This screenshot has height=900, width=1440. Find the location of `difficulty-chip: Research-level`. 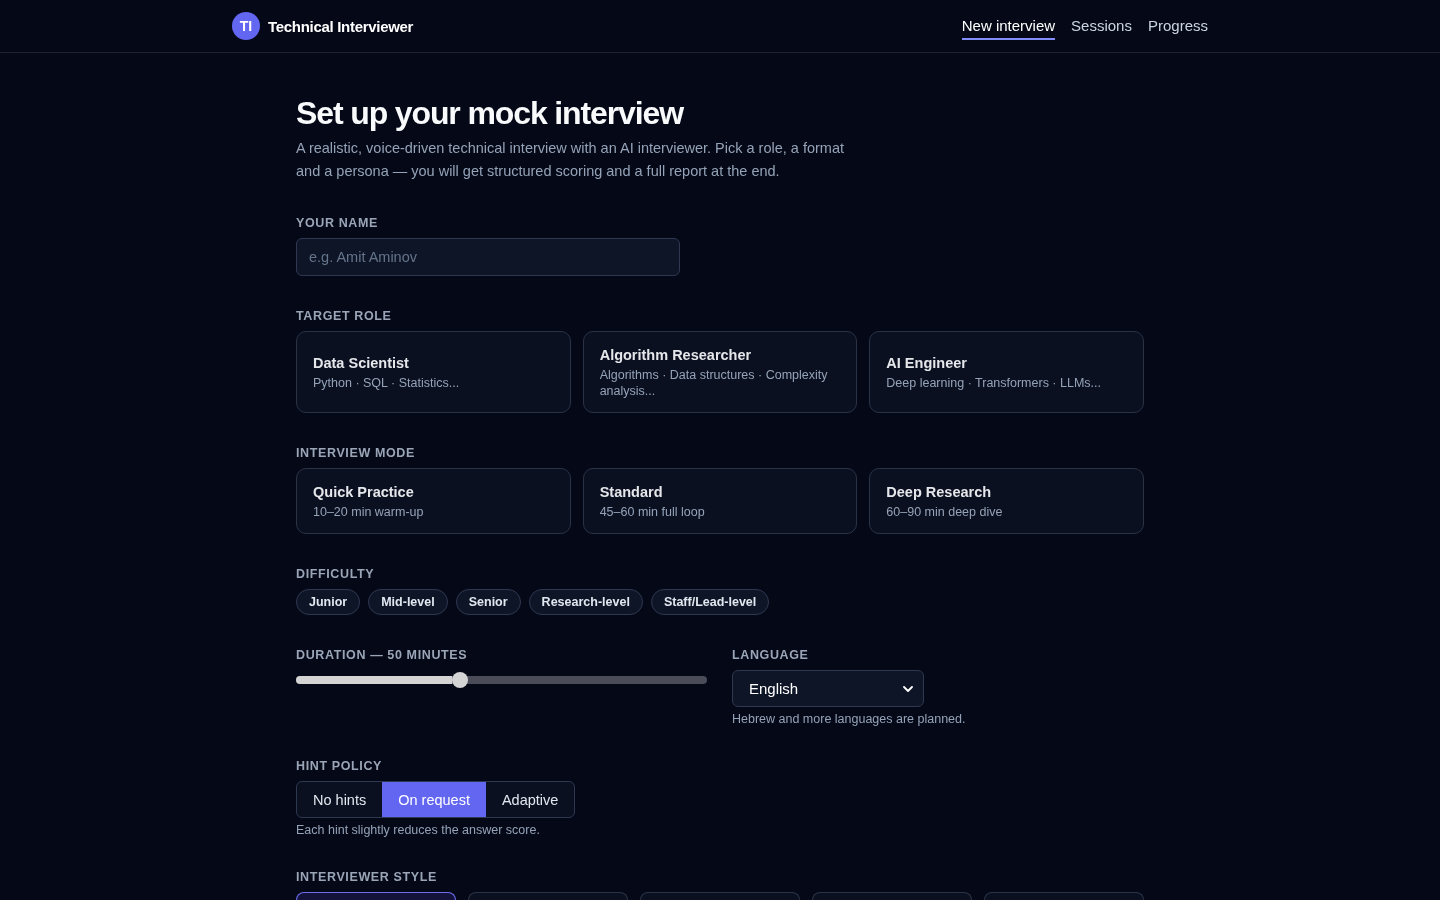

difficulty-chip: Research-level is located at coordinates (585, 602).